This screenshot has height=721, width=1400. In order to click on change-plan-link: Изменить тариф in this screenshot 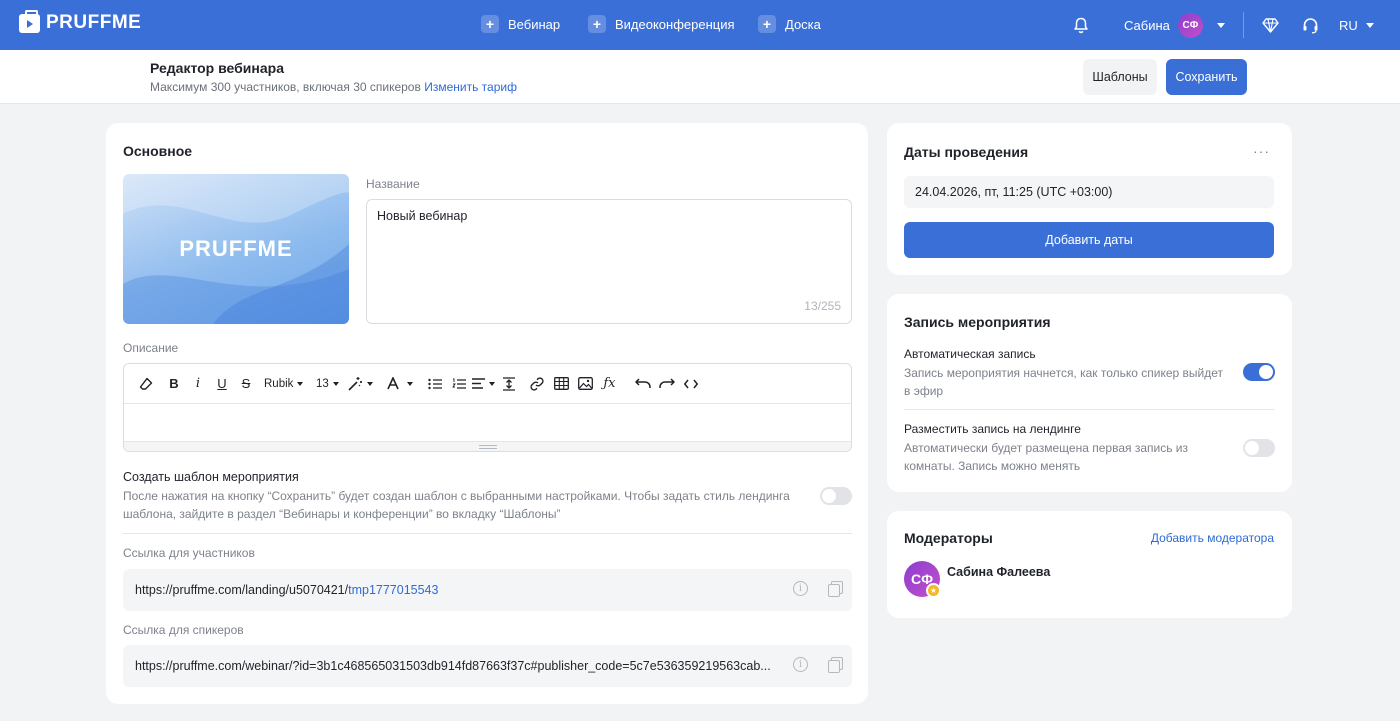, I will do `click(470, 87)`.